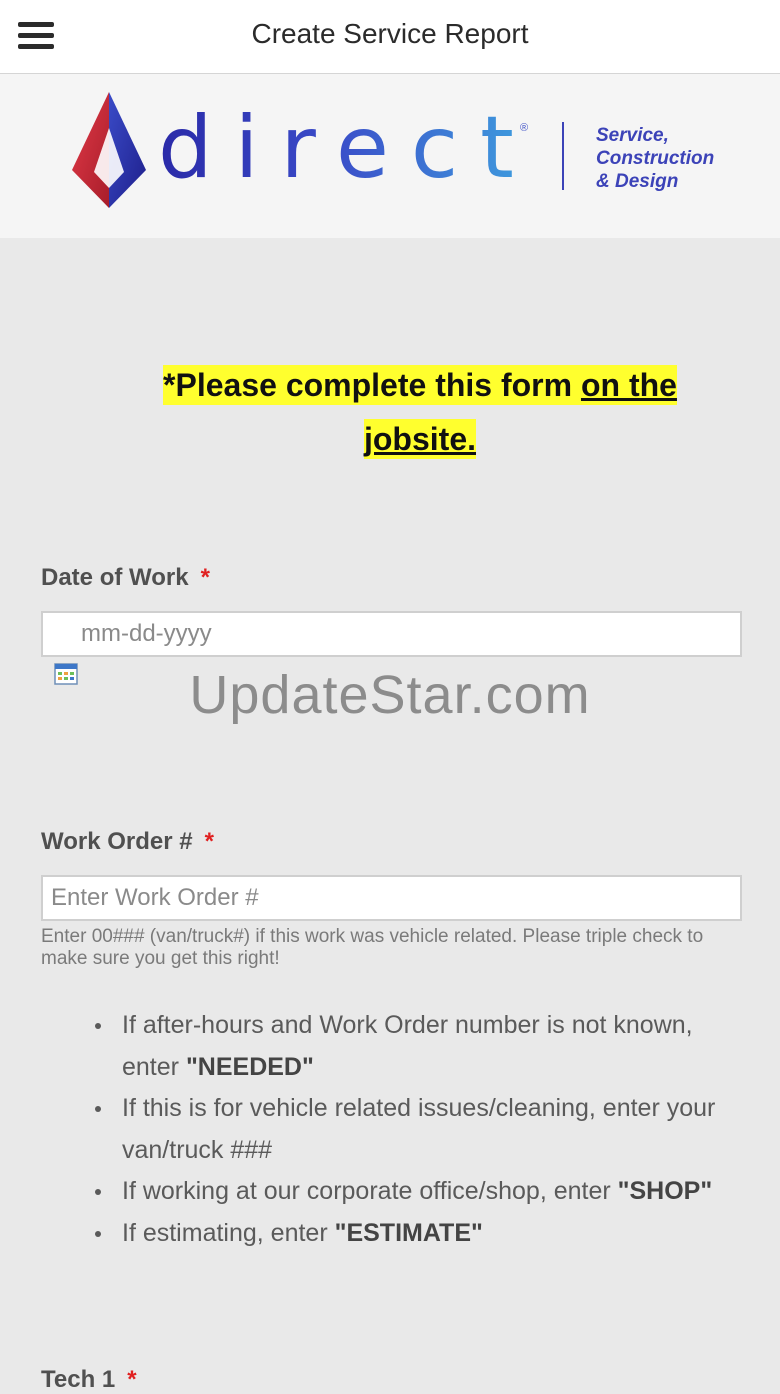 This screenshot has width=780, height=1394. I want to click on logo-tagline: Service, Construction & Design, so click(655, 158).